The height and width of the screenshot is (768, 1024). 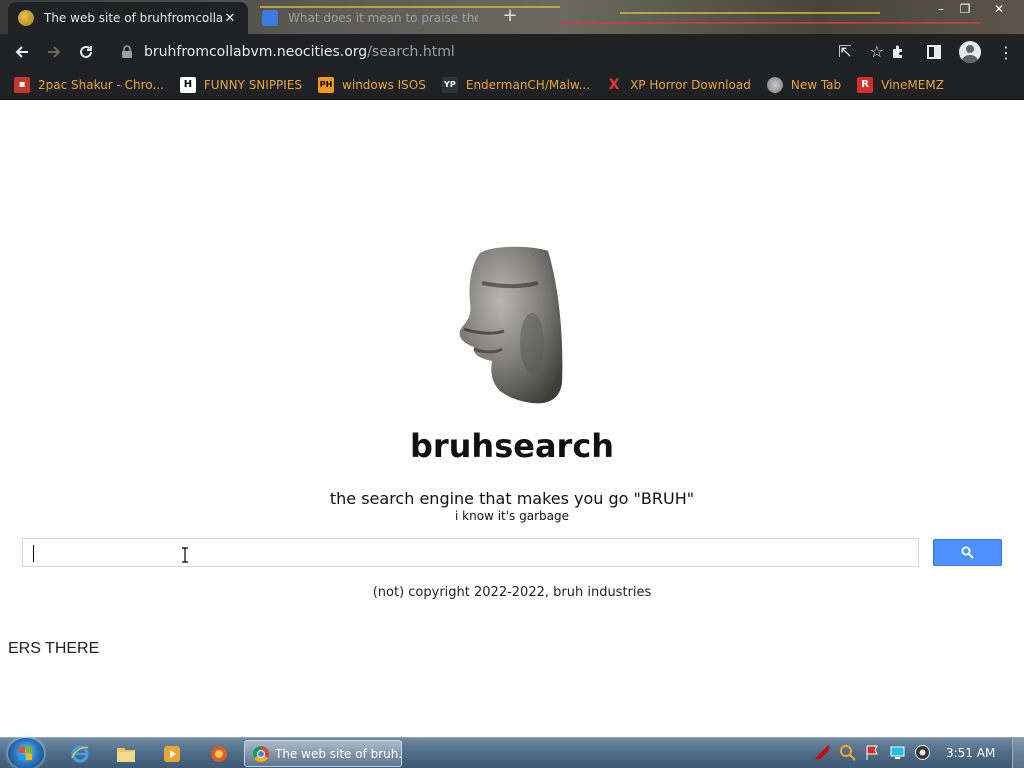 I want to click on bookmark-label: FUNNY SNIPPIES, so click(x=253, y=84).